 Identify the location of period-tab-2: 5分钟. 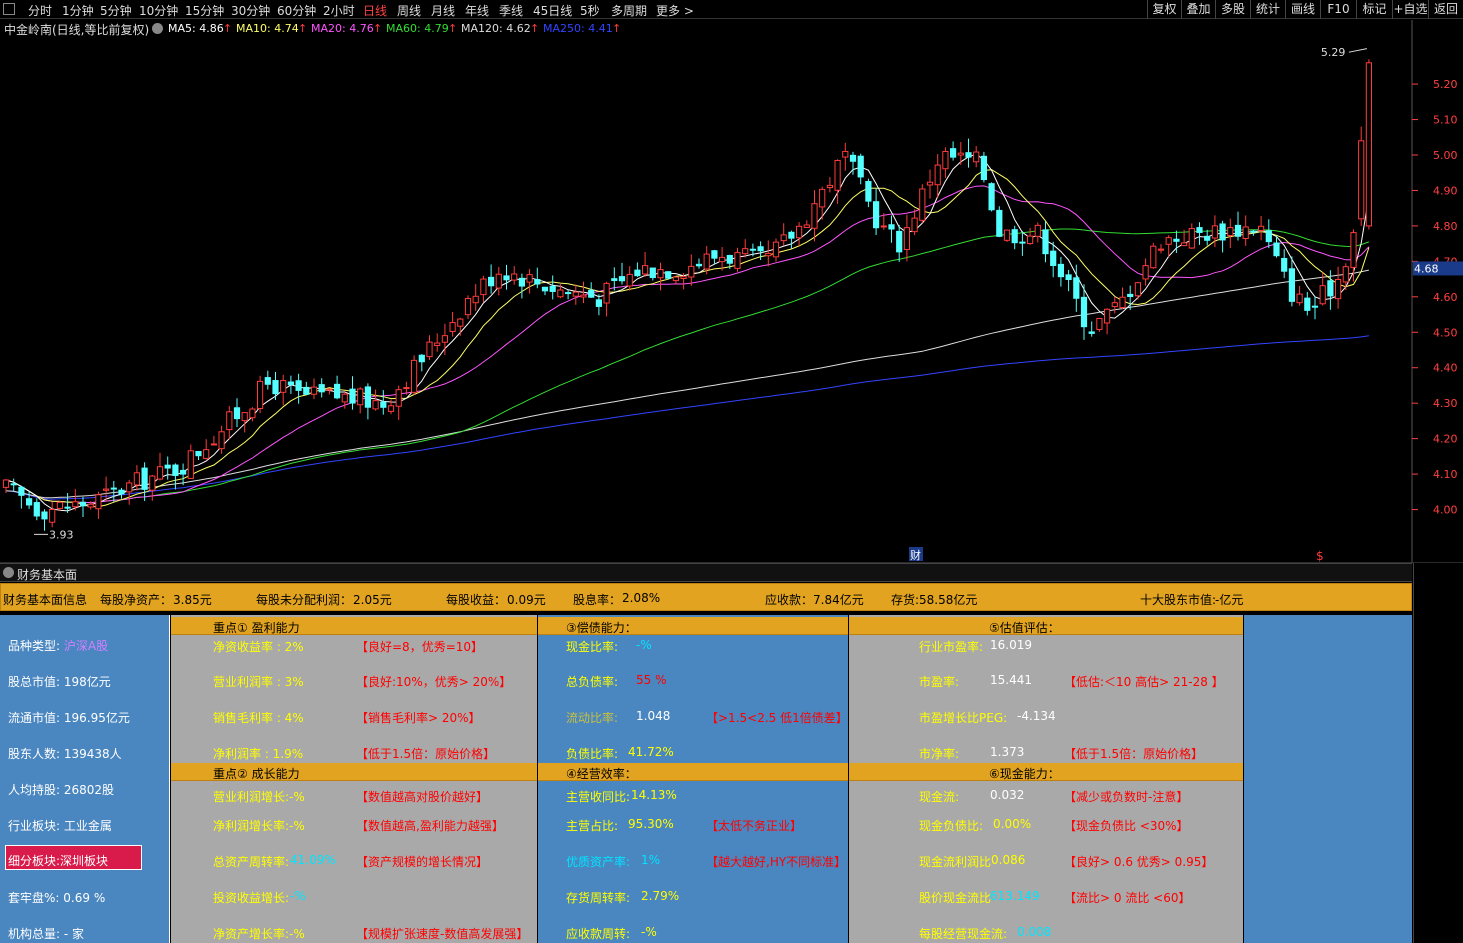
(116, 10).